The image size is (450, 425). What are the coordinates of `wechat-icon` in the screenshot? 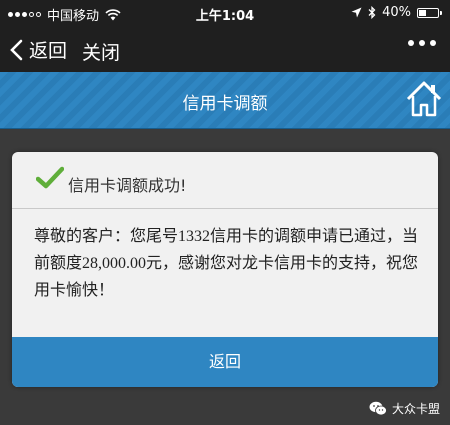 It's located at (378, 408).